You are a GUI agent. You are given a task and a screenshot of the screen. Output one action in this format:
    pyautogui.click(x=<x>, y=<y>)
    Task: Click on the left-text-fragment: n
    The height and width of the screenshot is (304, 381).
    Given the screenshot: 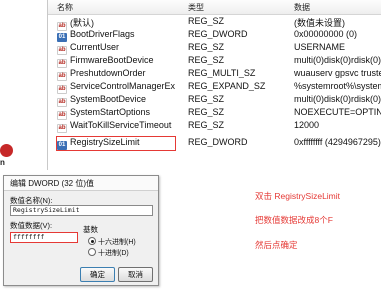 What is the action you would take?
    pyautogui.click(x=2, y=162)
    